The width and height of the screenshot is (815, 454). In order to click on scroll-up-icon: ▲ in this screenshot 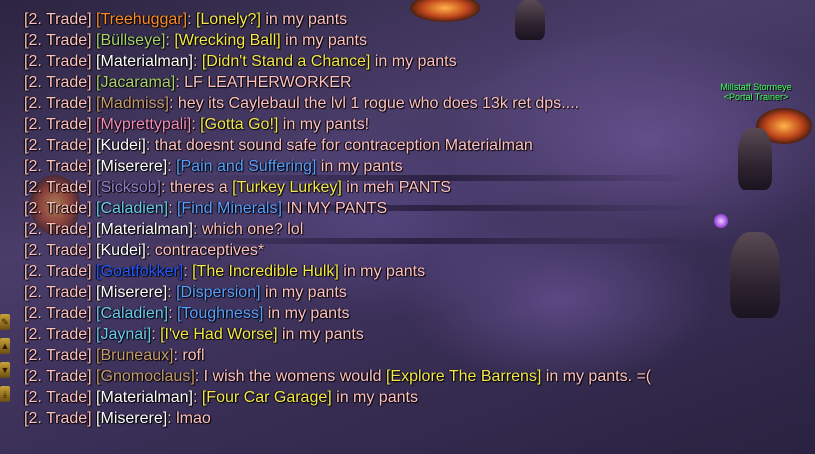, I will do `click(5, 346)`.